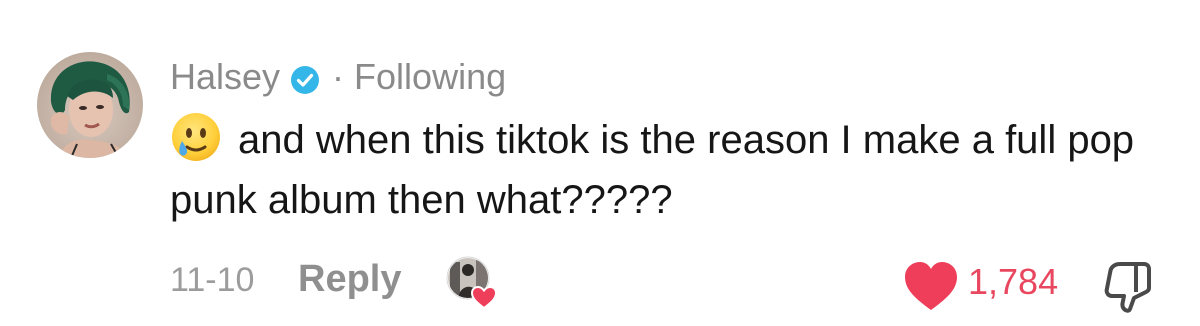 This screenshot has height=326, width=1200. Describe the element at coordinates (931, 286) in the screenshot. I see `heart-icon` at that location.